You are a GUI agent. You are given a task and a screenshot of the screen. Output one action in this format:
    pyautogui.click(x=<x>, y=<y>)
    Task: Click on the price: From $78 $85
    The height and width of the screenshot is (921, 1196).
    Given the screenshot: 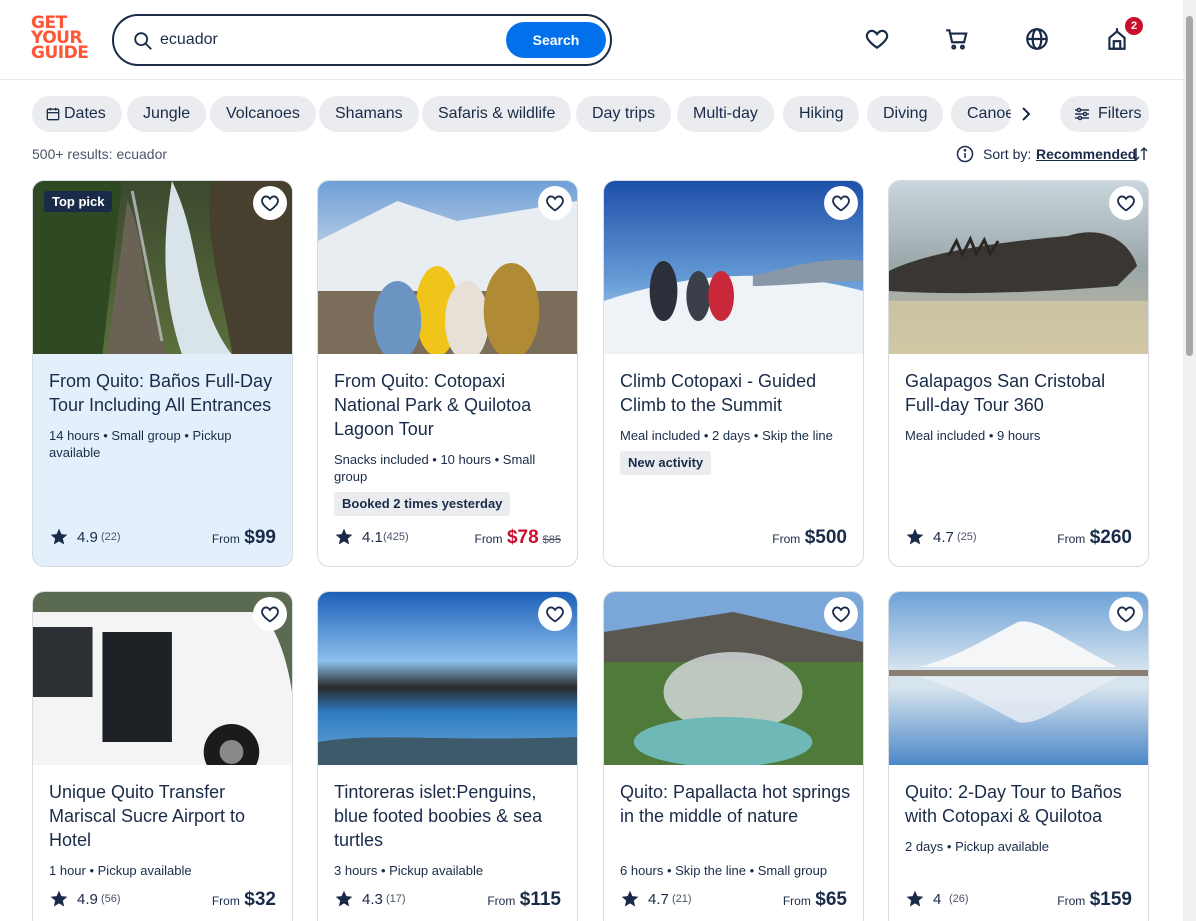 What is the action you would take?
    pyautogui.click(x=517, y=537)
    